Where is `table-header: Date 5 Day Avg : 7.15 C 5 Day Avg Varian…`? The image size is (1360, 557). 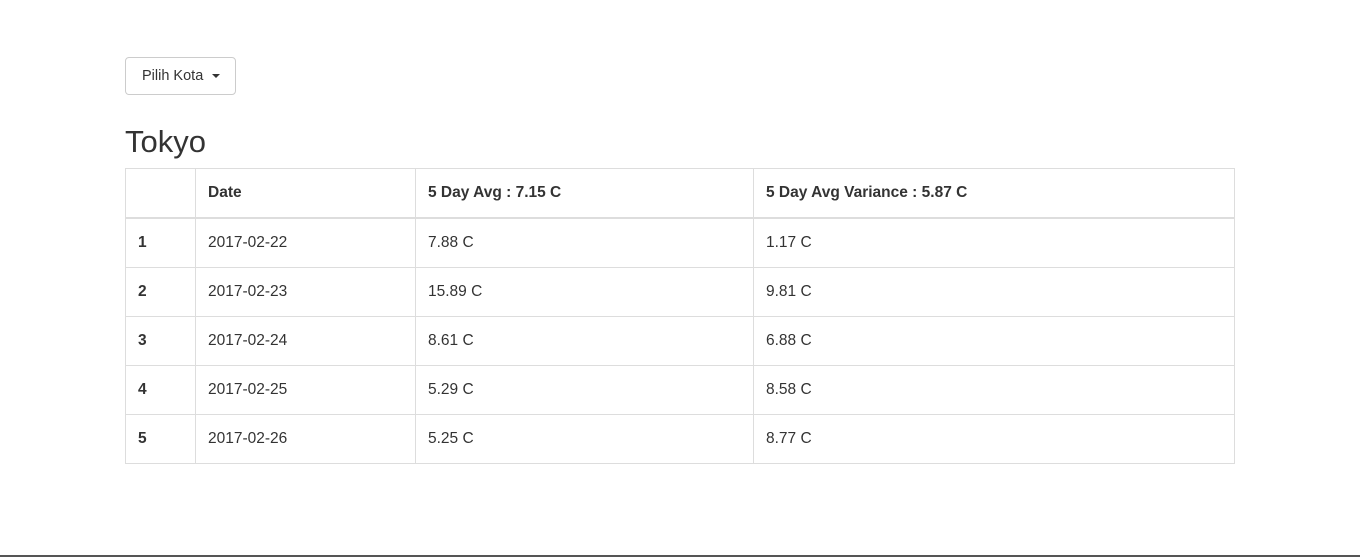 table-header: Date 5 Day Avg : 7.15 C 5 Day Avg Varian… is located at coordinates (680, 193).